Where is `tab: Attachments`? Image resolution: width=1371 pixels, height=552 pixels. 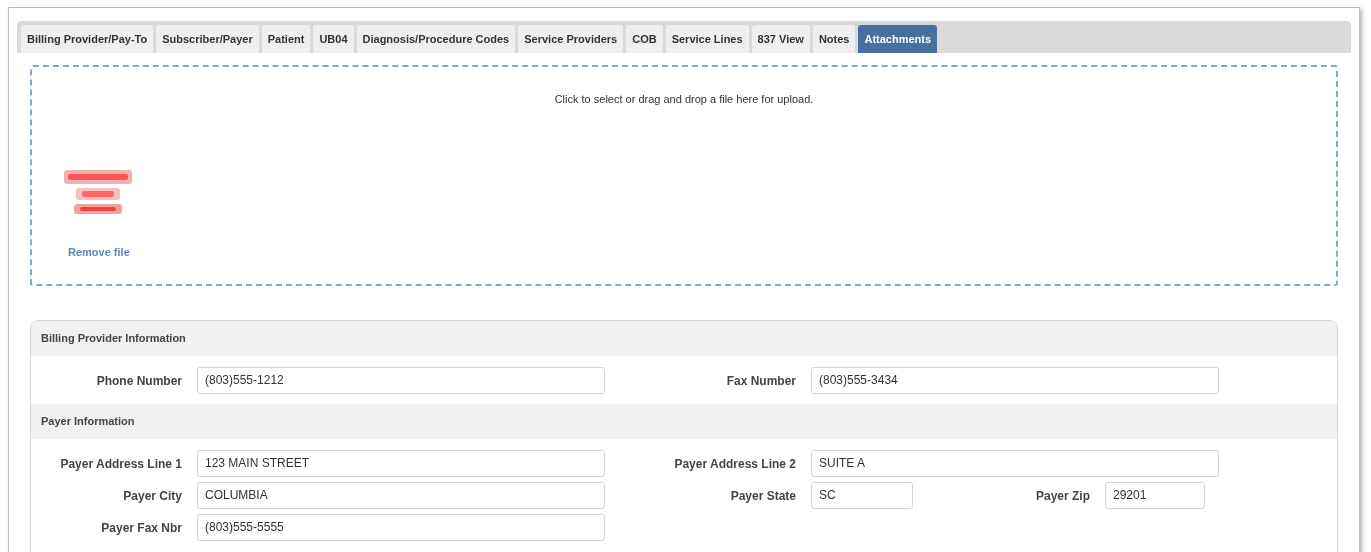 tab: Attachments is located at coordinates (898, 39).